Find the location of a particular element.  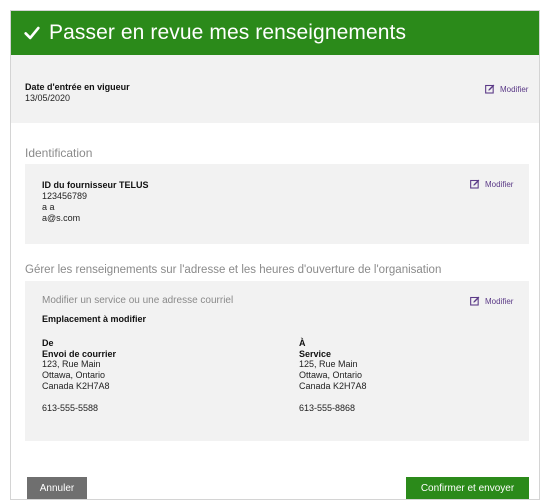

to-phone: 613-555-8868 is located at coordinates (327, 408).